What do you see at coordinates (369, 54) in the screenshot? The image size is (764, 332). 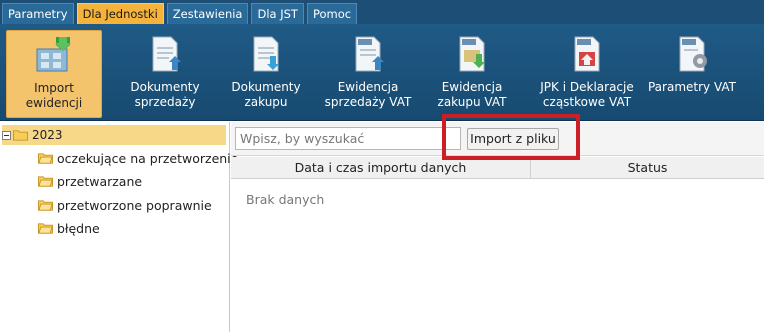 I see `vat-sales-register-icon` at bounding box center [369, 54].